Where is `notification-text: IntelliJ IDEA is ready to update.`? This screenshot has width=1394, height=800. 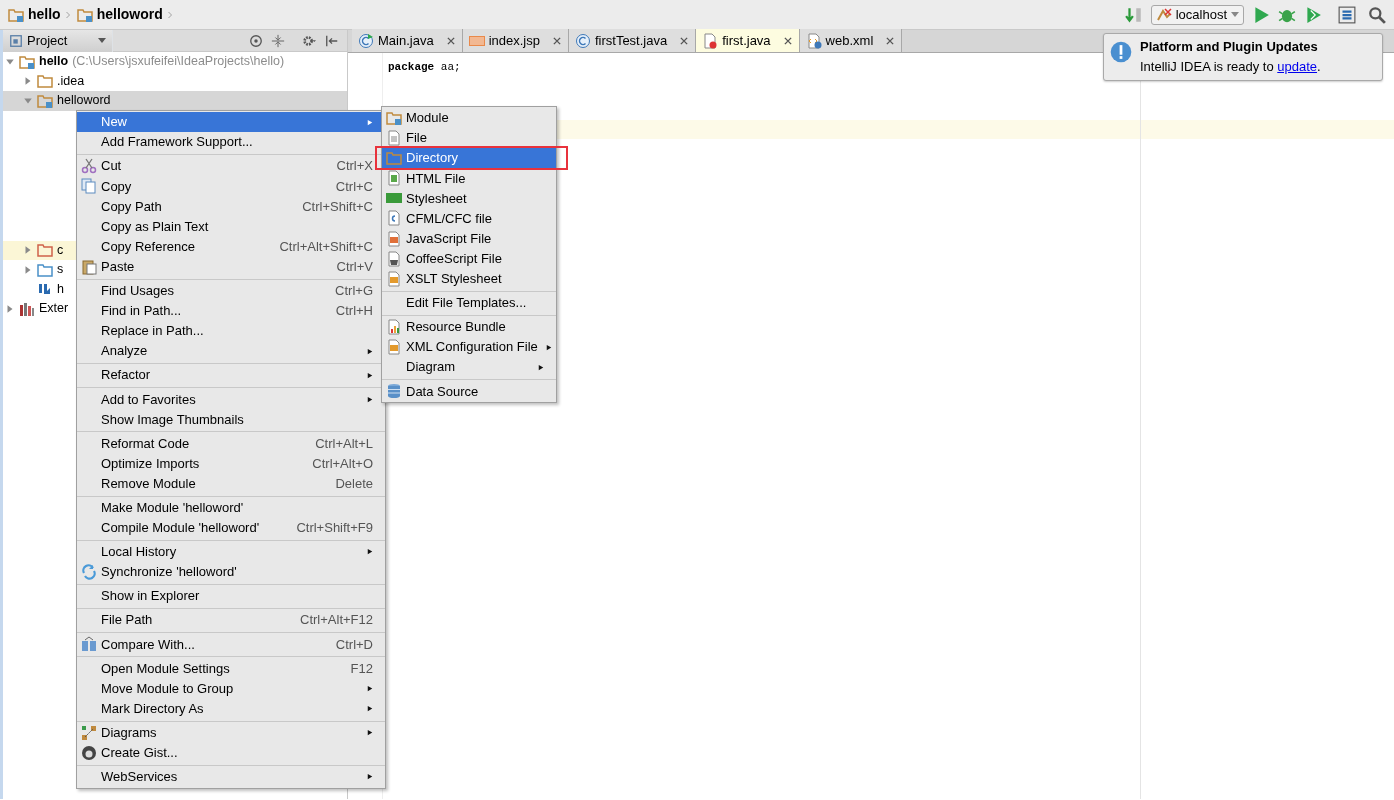
notification-text: IntelliJ IDEA is ready to update. is located at coordinates (1230, 66).